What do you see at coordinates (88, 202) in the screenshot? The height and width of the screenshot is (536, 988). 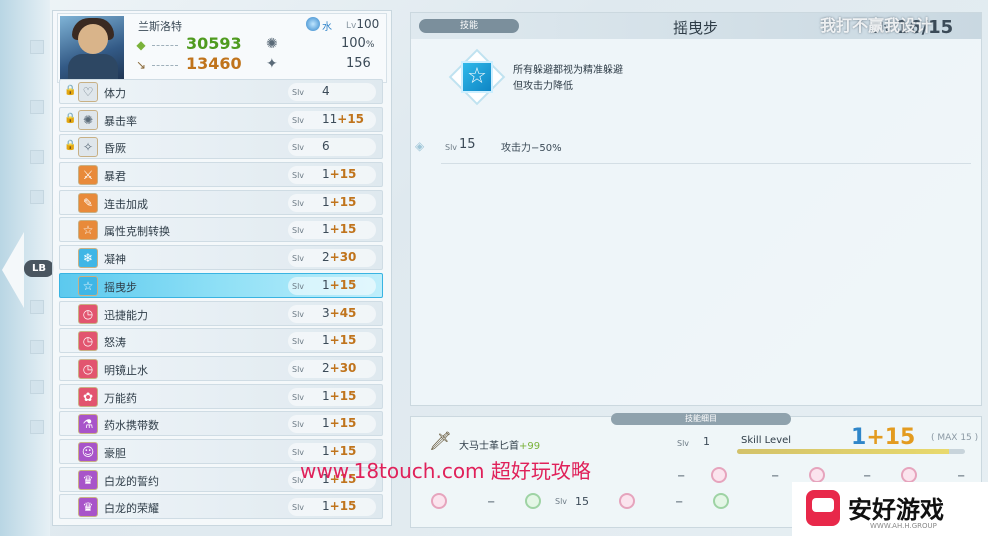 I see `skill-sword-icon: ✎` at bounding box center [88, 202].